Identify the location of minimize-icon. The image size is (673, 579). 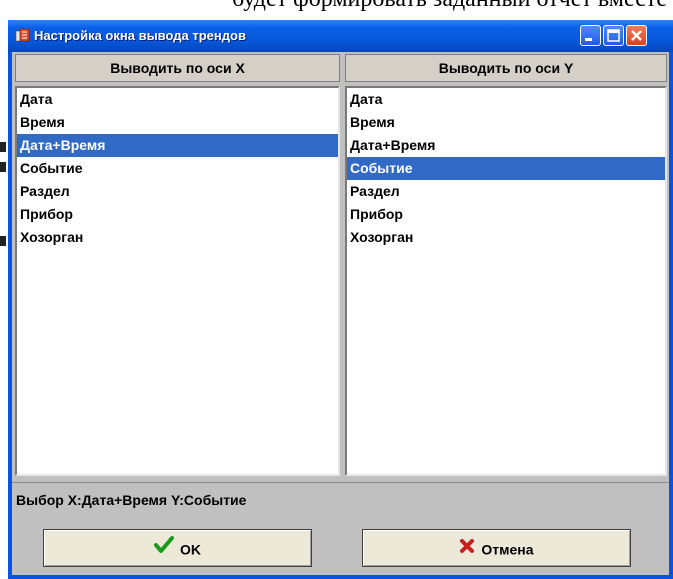
(588, 39).